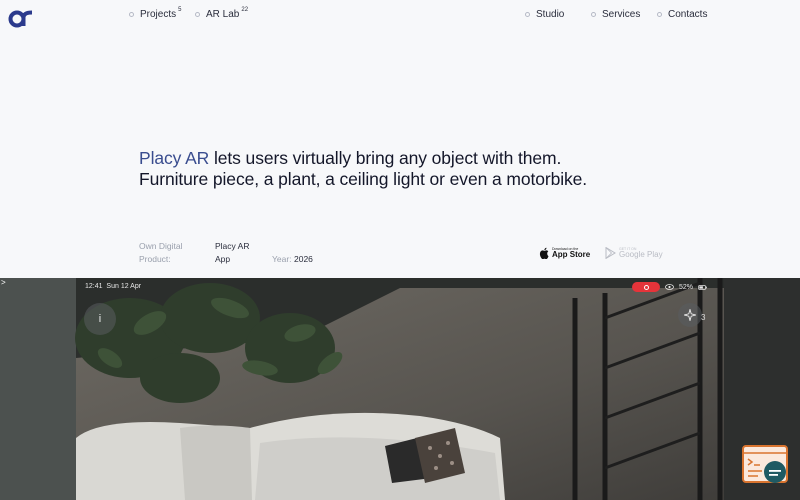  I want to click on sparkle-count: 3, so click(703, 317).